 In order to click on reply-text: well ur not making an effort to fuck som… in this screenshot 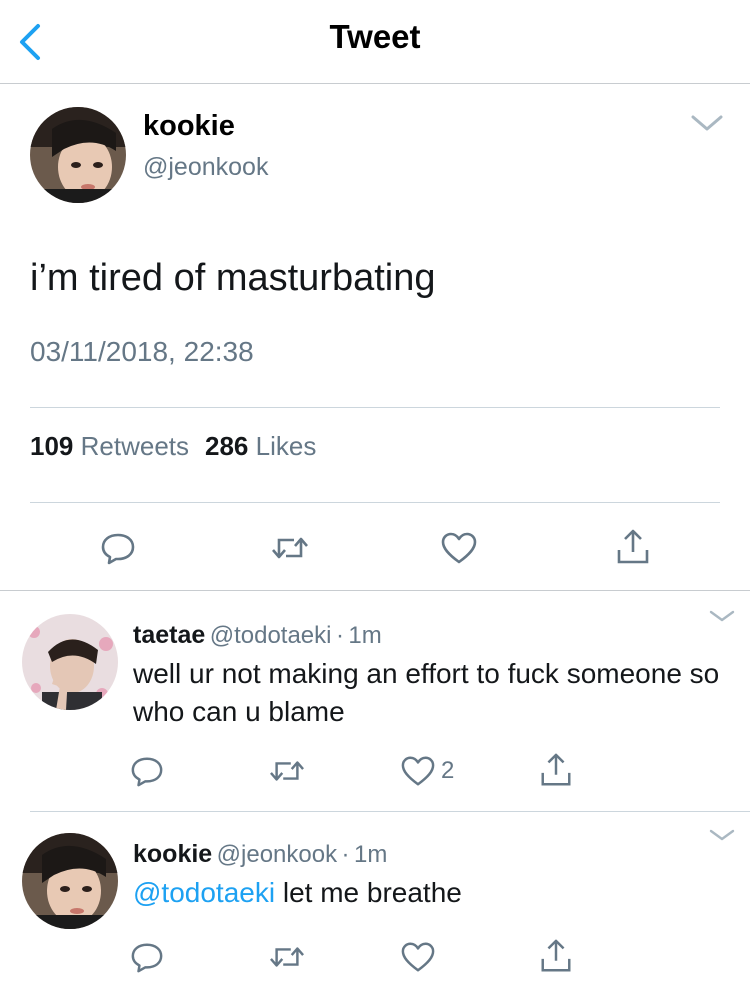, I will do `click(426, 692)`.